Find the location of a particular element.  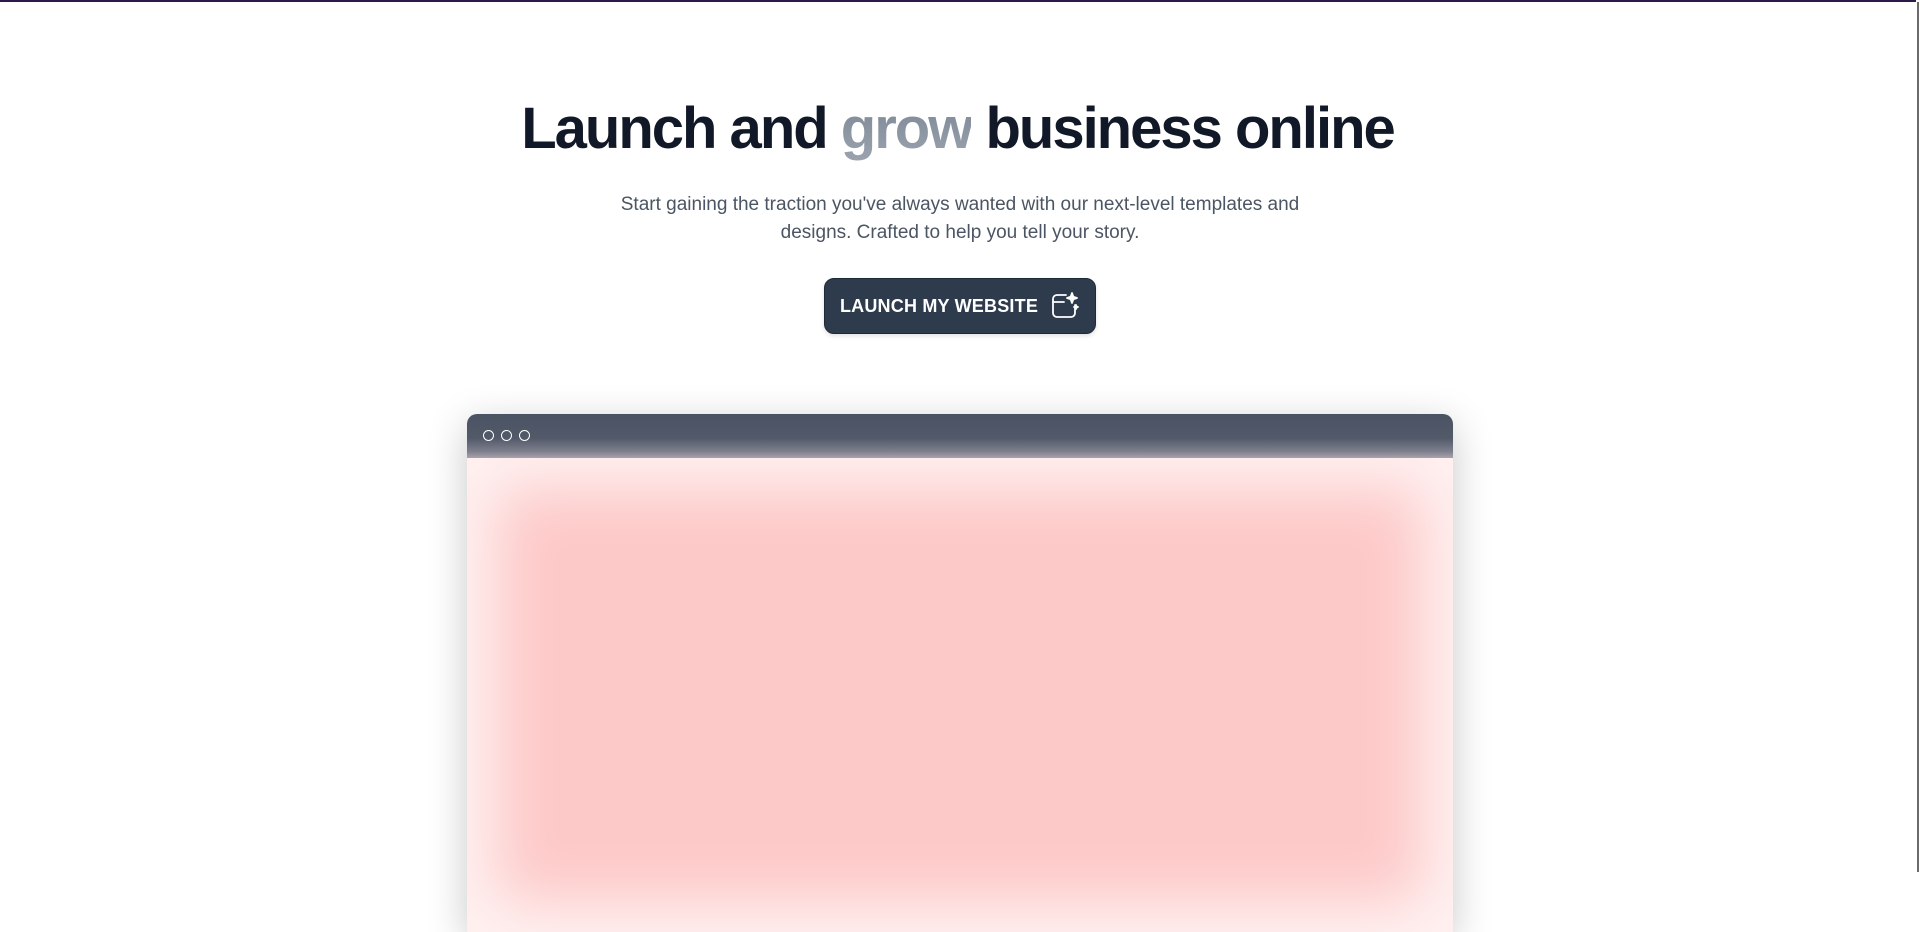

page-scrollbar is located at coordinates (1918, 466).